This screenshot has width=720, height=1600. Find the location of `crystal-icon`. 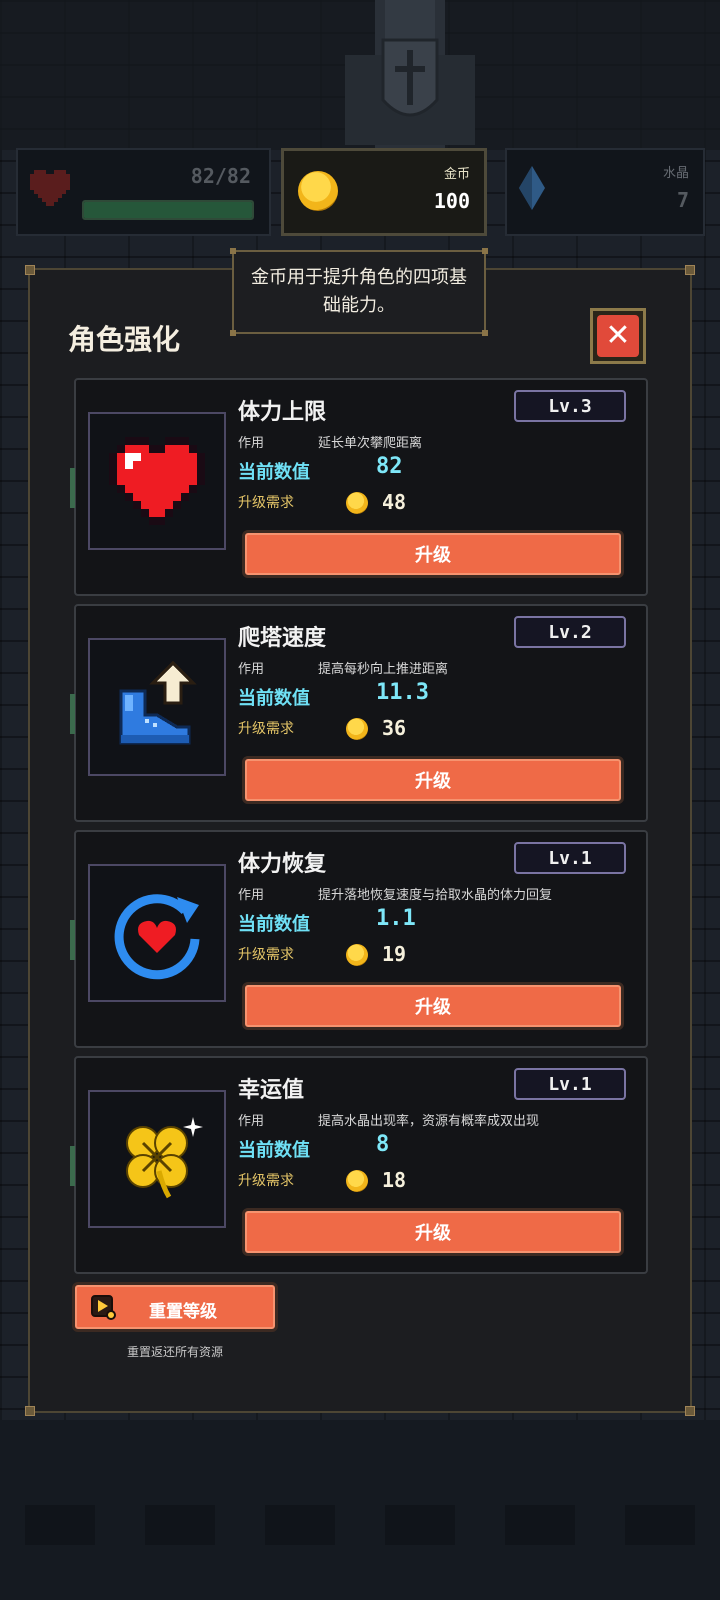

crystal-icon is located at coordinates (532, 188).